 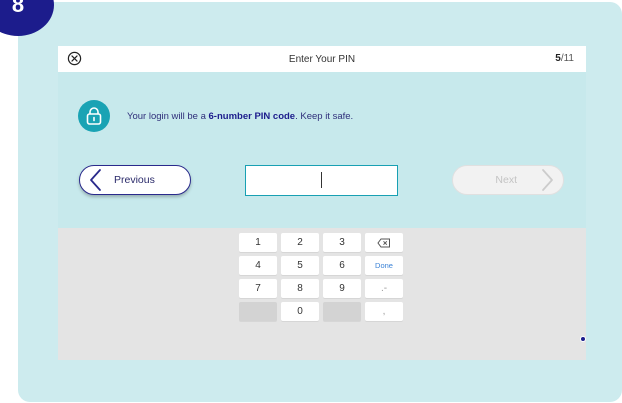 What do you see at coordinates (258, 288) in the screenshot?
I see `key-7: 7` at bounding box center [258, 288].